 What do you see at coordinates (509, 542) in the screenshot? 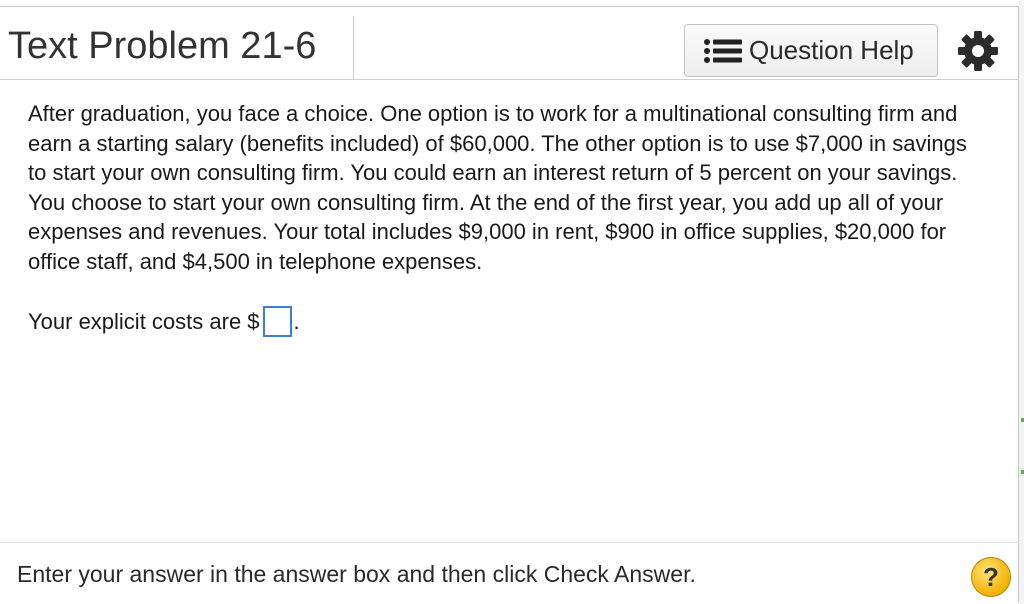
I see `footer-divider` at bounding box center [509, 542].